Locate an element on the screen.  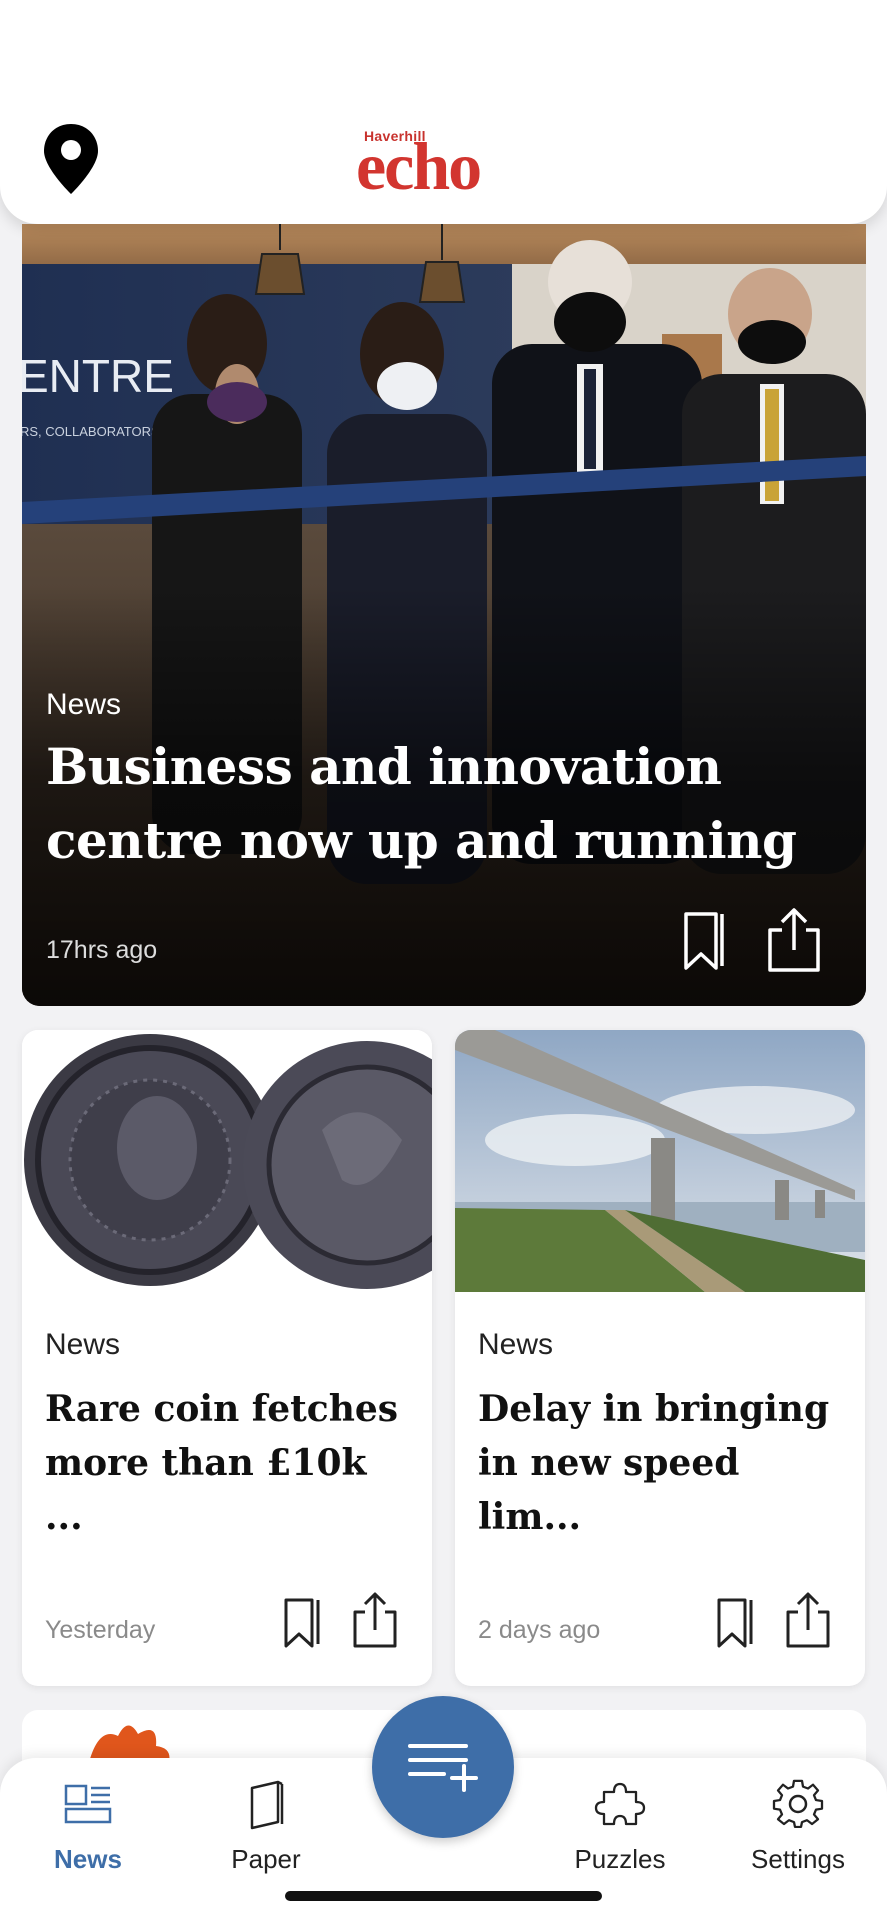
hero-sign-text: ENTRE is located at coordinates (98, 376).